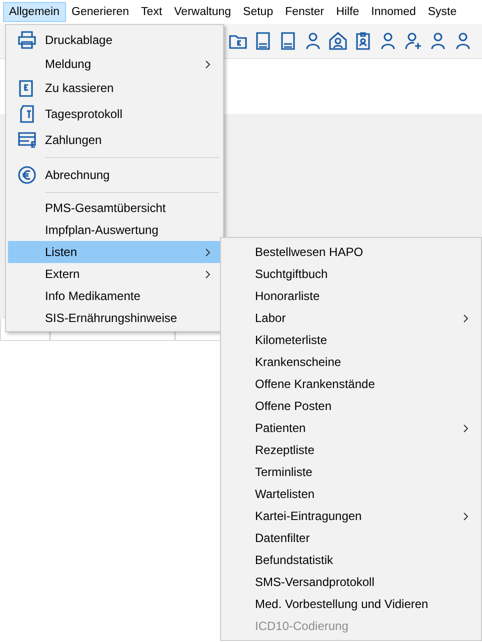  Describe the element at coordinates (351, 604) in the screenshot. I see `menu-item: Med. Vorbestellung und Vidieren` at that location.